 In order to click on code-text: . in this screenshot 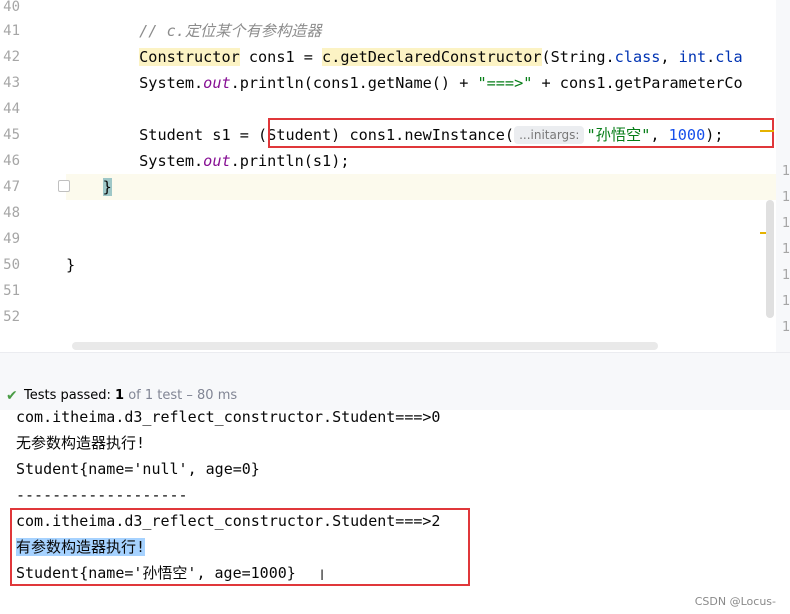, I will do `click(711, 57)`.